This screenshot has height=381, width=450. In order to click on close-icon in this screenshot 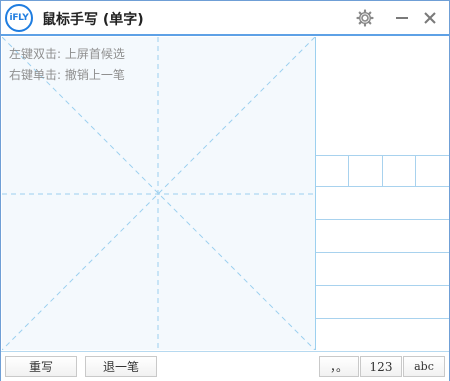, I will do `click(430, 18)`.